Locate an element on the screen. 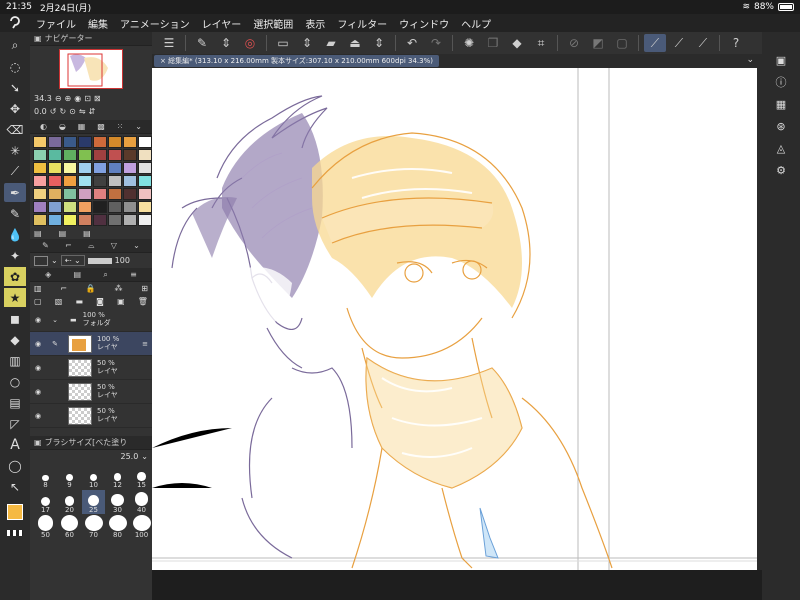 The width and height of the screenshot is (800, 600). layer-property-tab-icon: ▤ is located at coordinates (78, 274).